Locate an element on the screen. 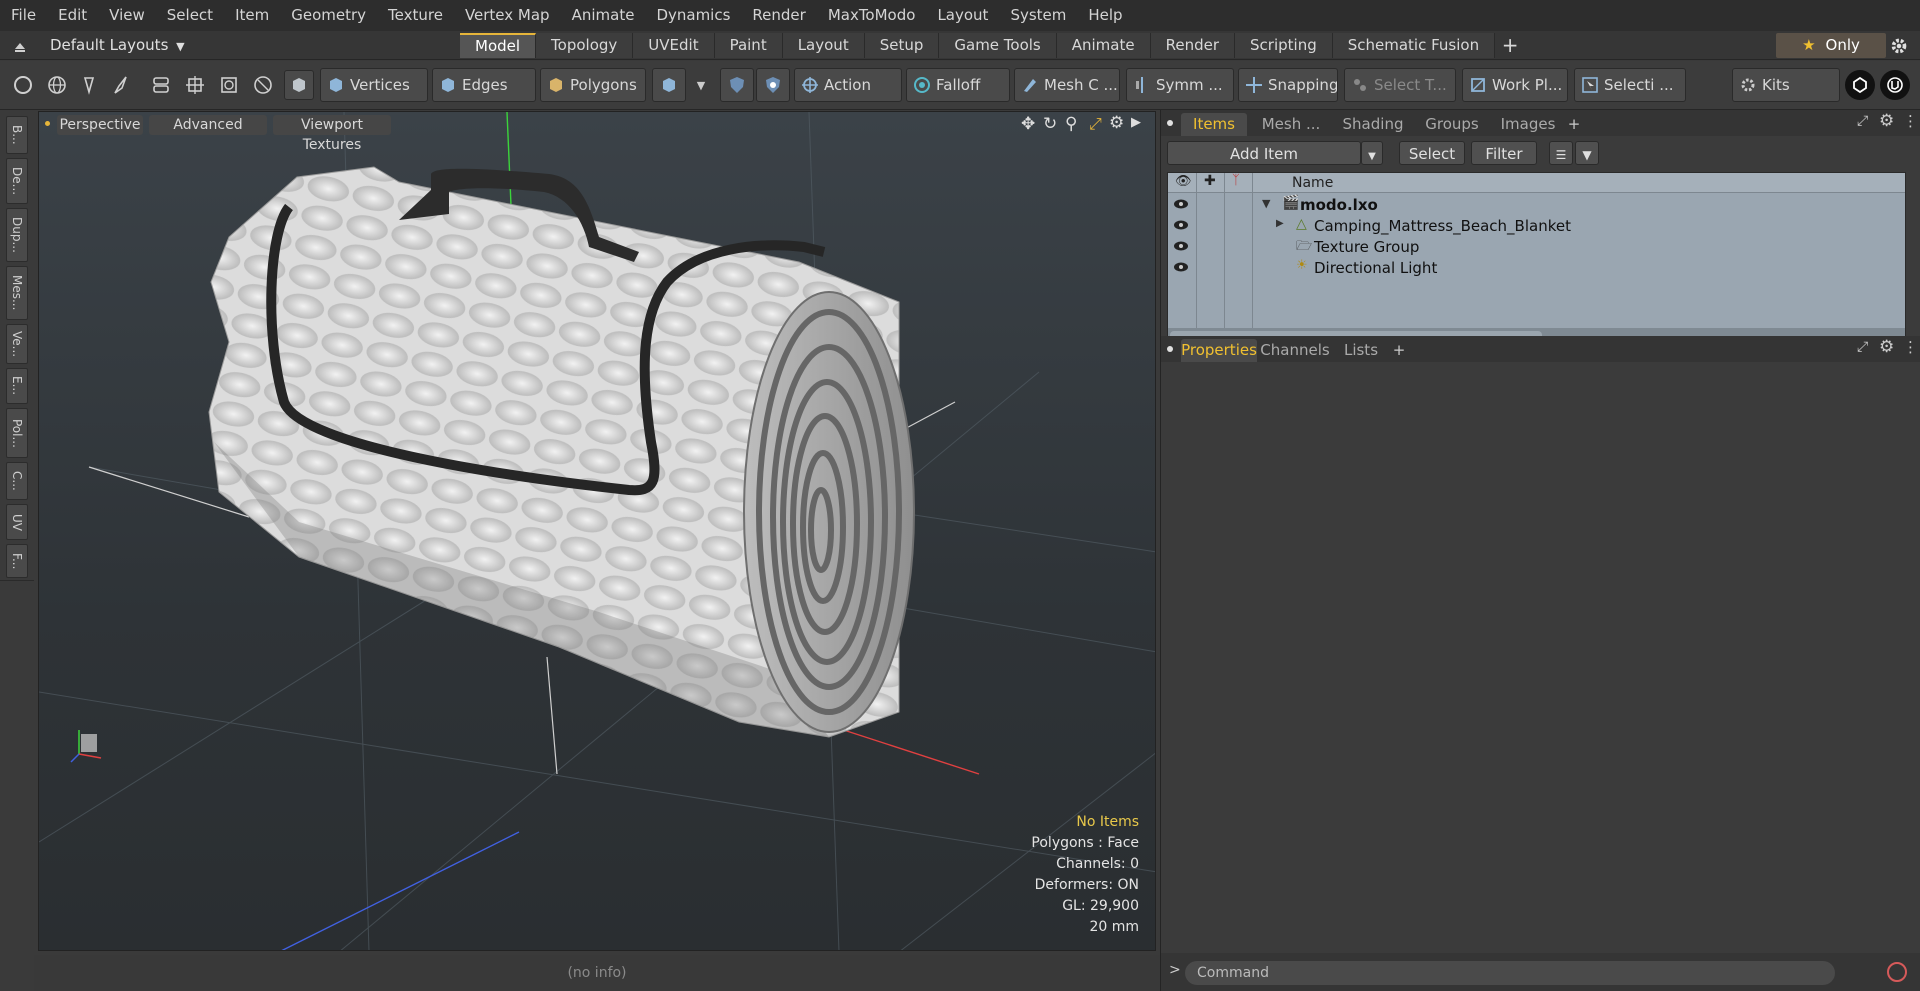  crosshair-icon is located at coordinates (195, 85).